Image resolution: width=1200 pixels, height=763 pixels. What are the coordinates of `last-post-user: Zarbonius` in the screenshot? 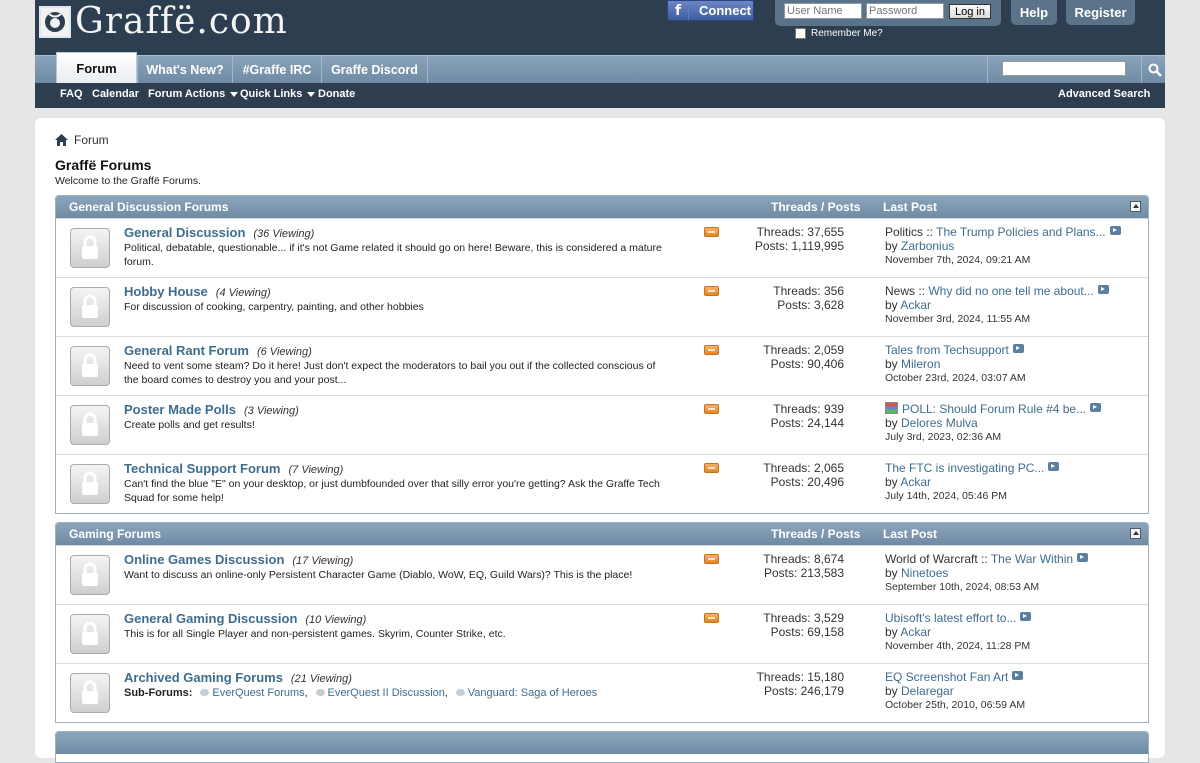 It's located at (927, 246).